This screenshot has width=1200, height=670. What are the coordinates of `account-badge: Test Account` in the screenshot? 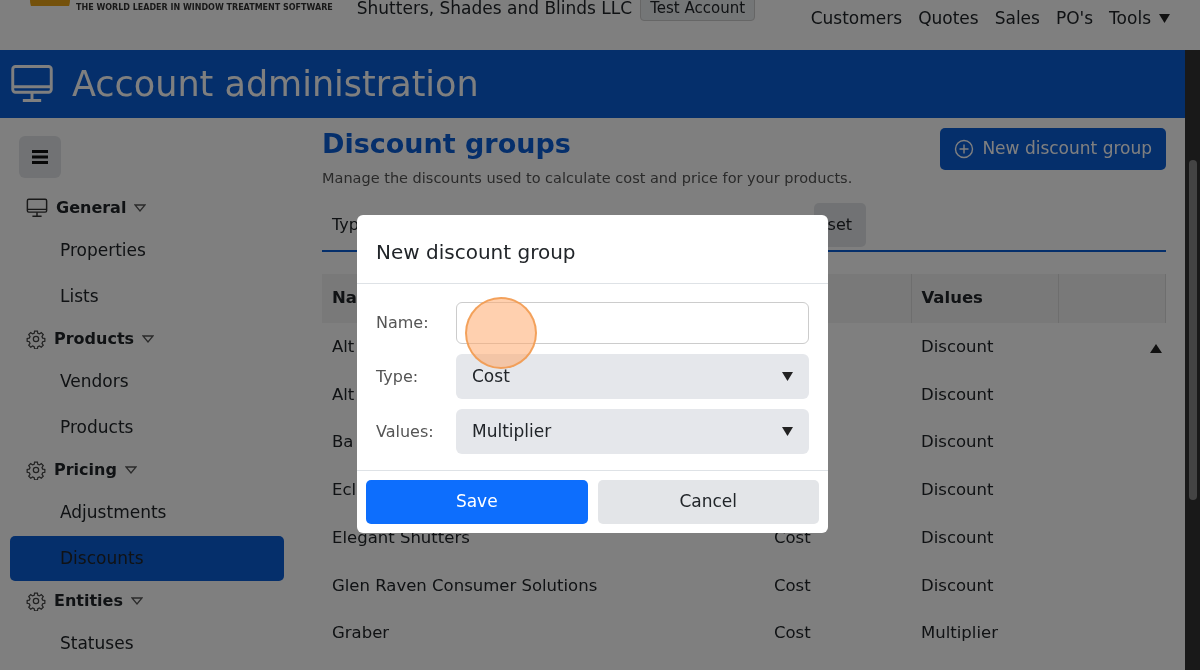 It's located at (698, 10).